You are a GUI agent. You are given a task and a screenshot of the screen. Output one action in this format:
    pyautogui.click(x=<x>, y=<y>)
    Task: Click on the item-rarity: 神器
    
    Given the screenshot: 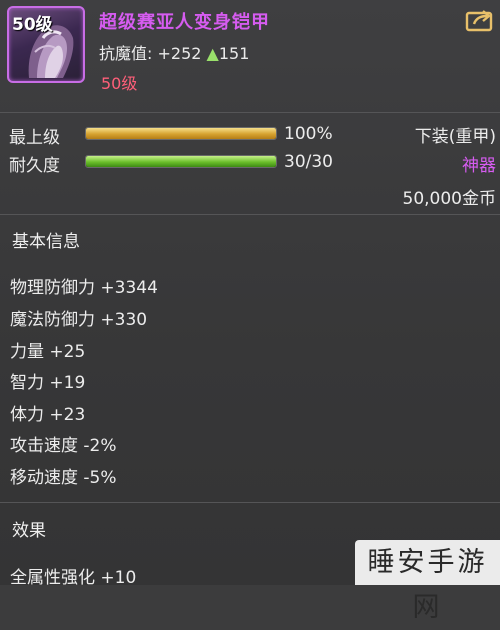 What is the action you would take?
    pyautogui.click(x=479, y=166)
    